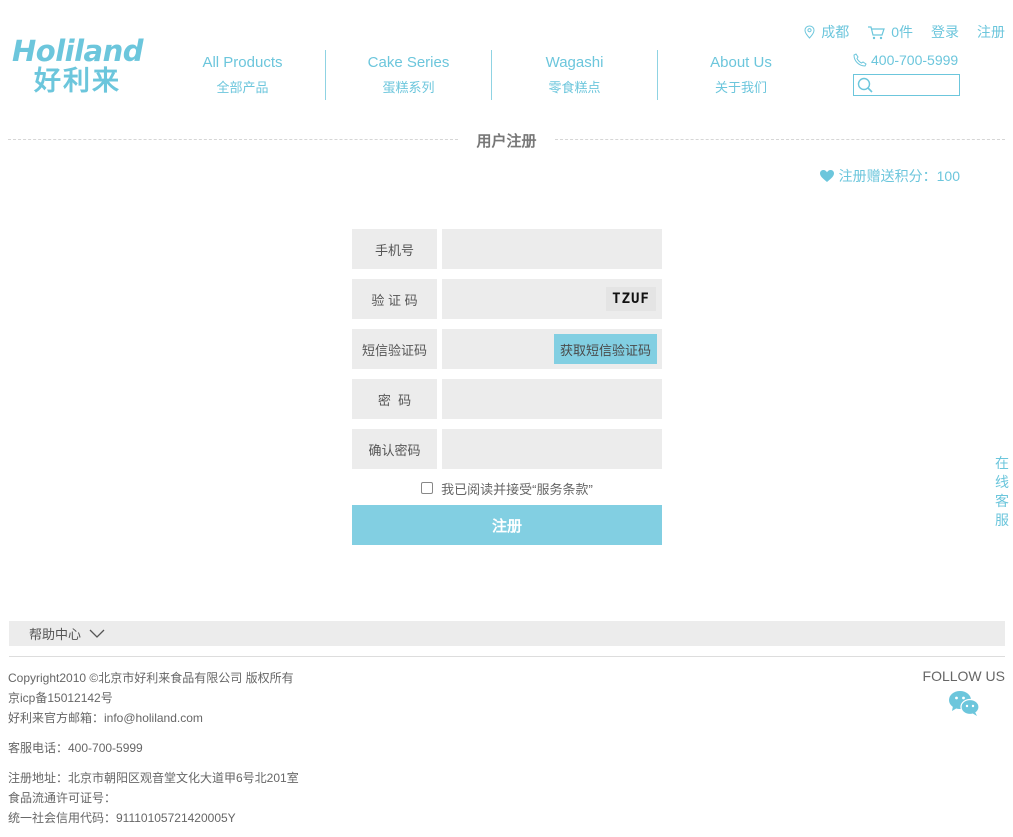  What do you see at coordinates (394, 349) in the screenshot?
I see `sms-label: 短信验证码` at bounding box center [394, 349].